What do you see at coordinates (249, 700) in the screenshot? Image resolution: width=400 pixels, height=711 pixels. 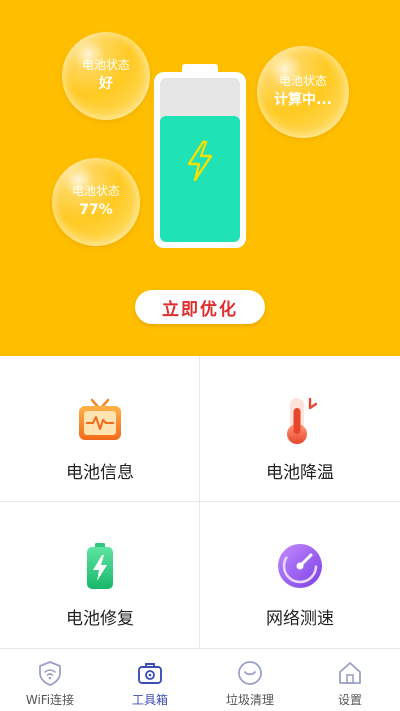 I see `tab-label: 垃圾清理` at bounding box center [249, 700].